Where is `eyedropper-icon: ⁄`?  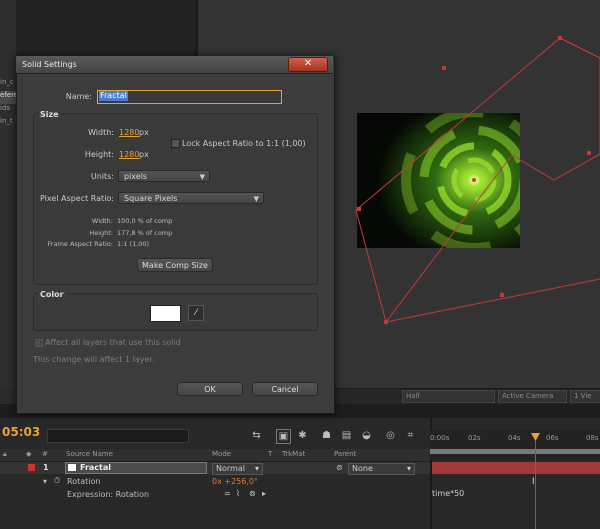 eyedropper-icon: ⁄ is located at coordinates (196, 313).